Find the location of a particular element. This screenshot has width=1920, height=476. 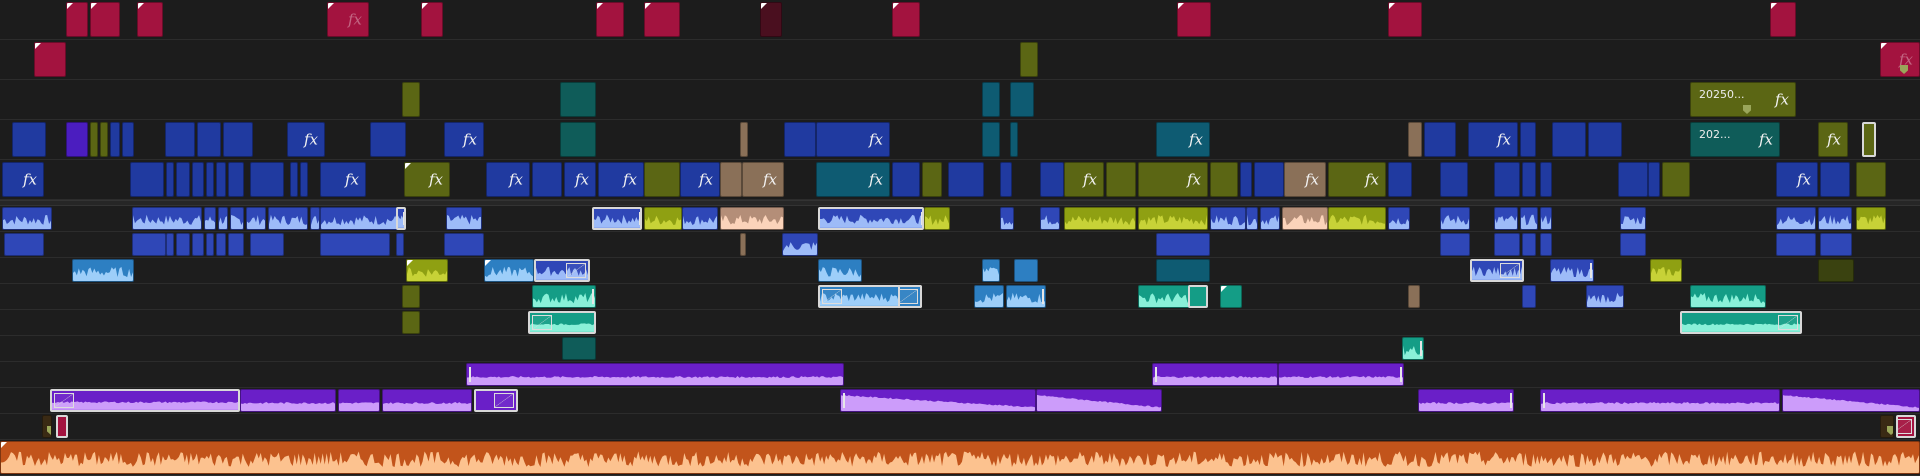

music-bed-audio-clip is located at coordinates (960, 457).